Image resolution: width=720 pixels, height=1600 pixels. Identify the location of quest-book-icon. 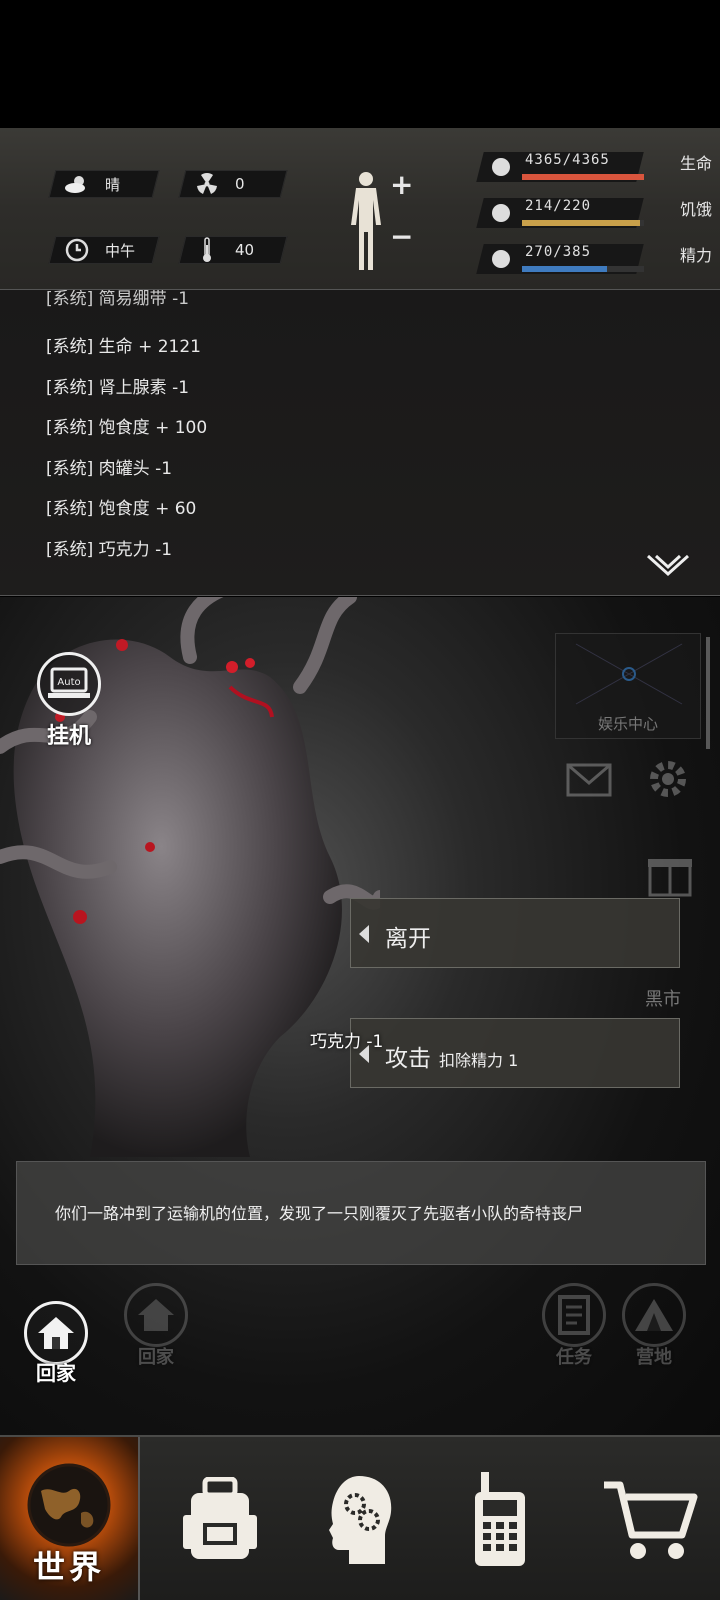
(574, 1315).